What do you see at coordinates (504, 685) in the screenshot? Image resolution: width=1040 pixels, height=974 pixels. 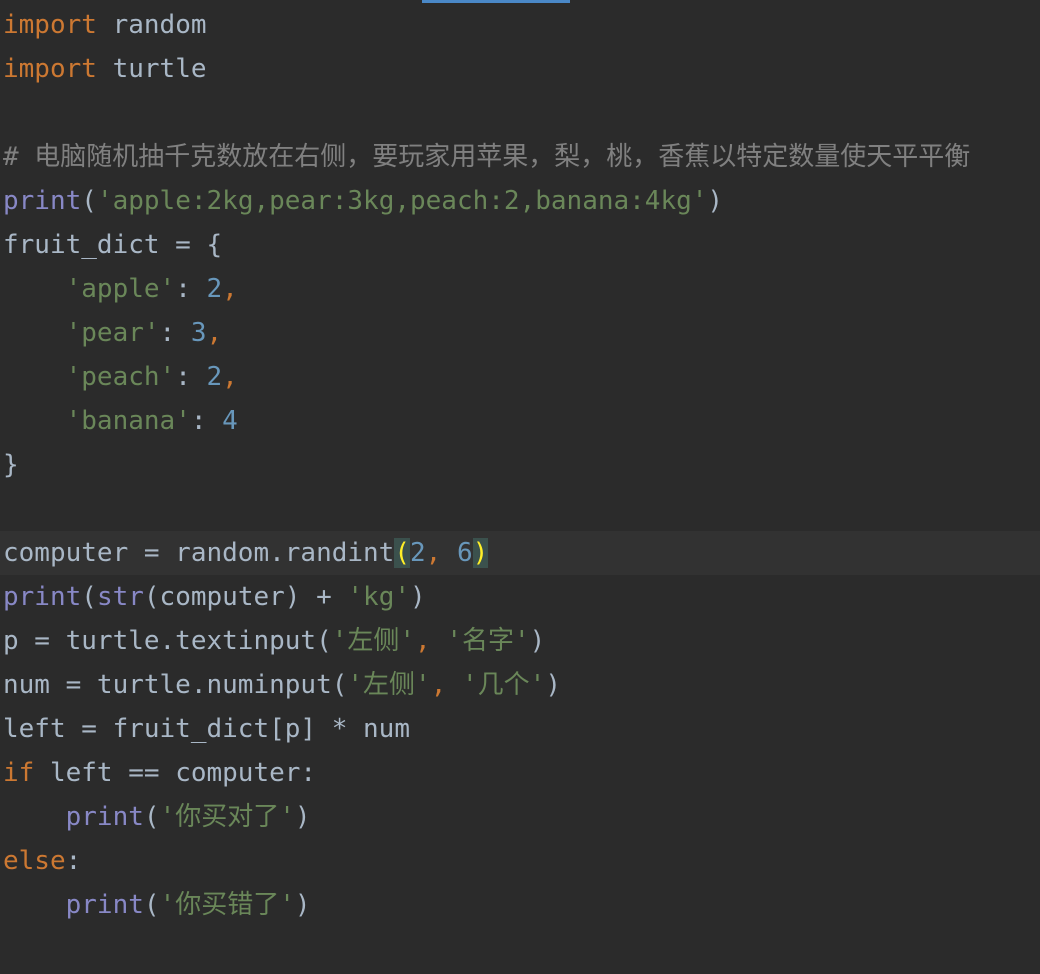 I see `code-token: '几个'` at bounding box center [504, 685].